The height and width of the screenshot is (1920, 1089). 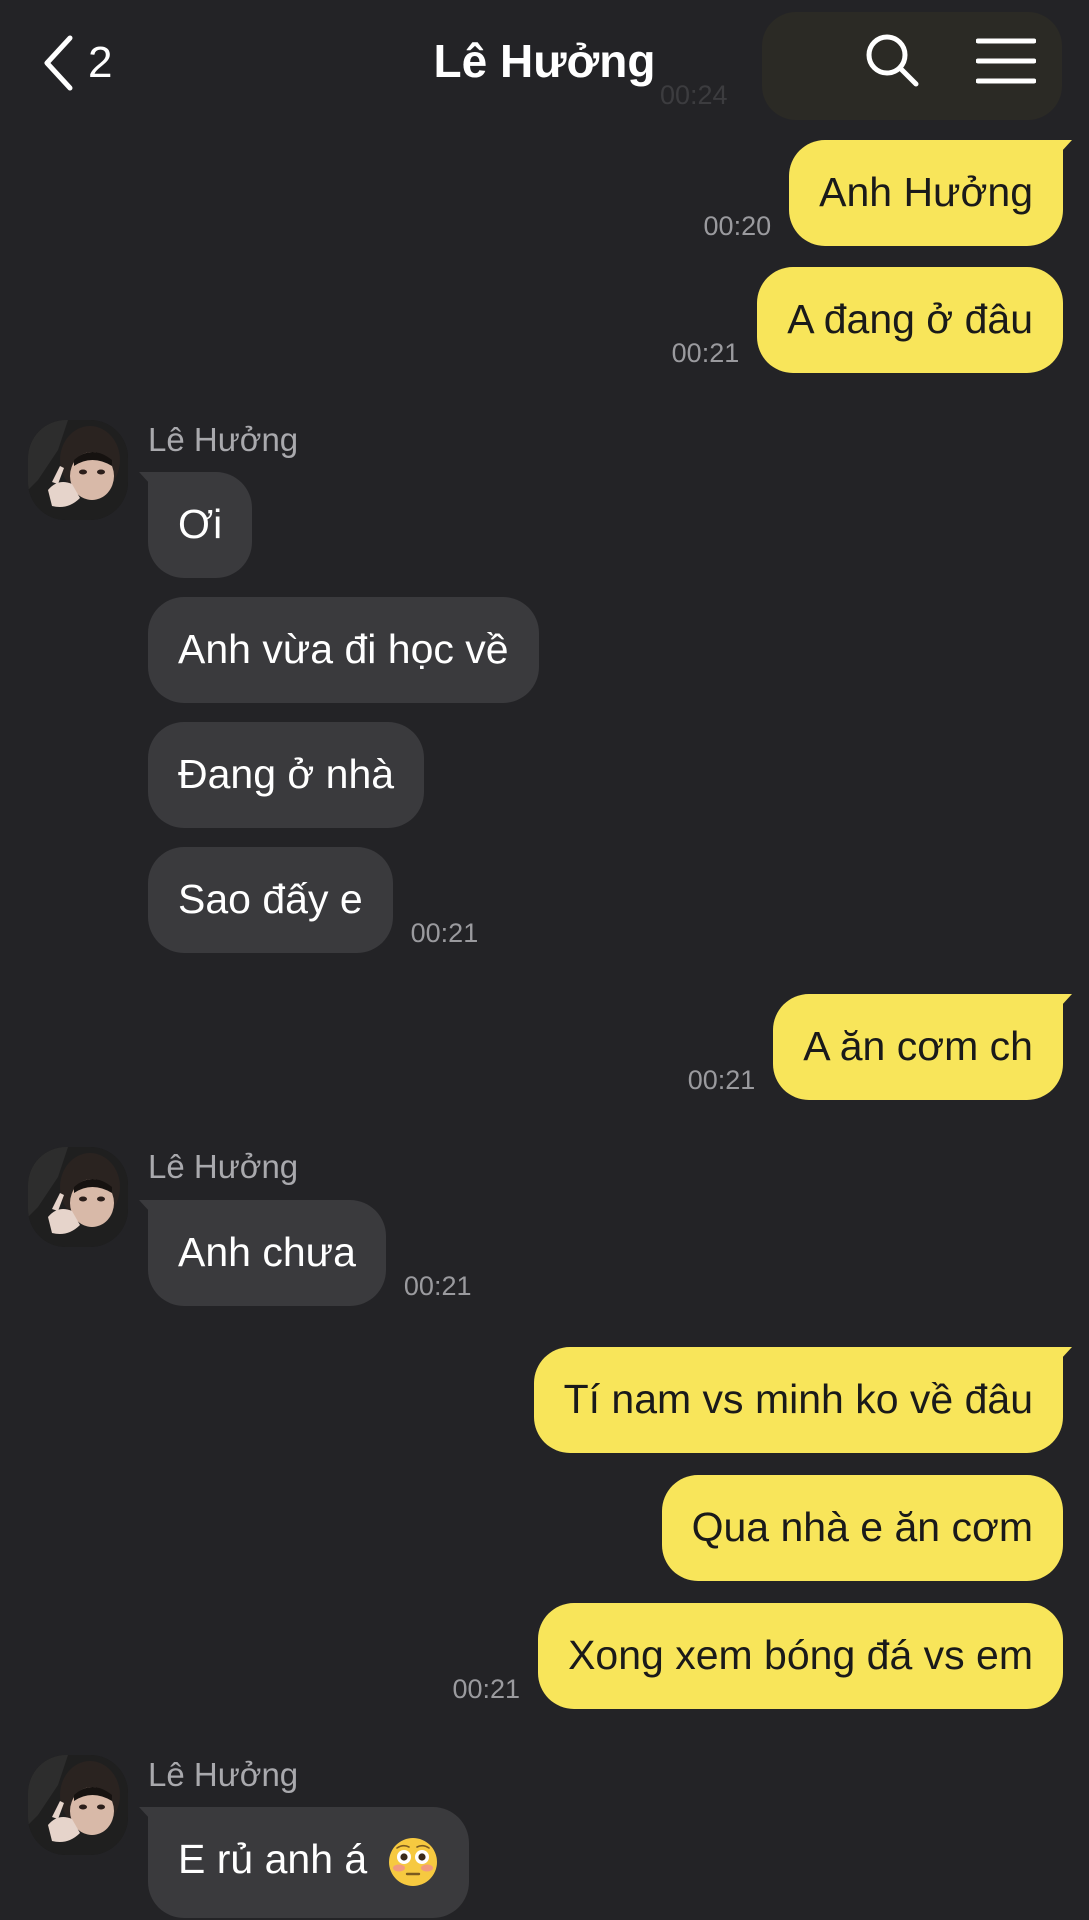 What do you see at coordinates (273, 1859) in the screenshot?
I see `message-text: E rủ anh á` at bounding box center [273, 1859].